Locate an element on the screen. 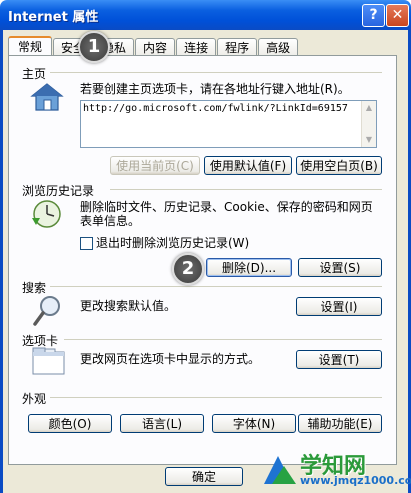  tabs-settings-button: 设置(T) is located at coordinates (339, 359).